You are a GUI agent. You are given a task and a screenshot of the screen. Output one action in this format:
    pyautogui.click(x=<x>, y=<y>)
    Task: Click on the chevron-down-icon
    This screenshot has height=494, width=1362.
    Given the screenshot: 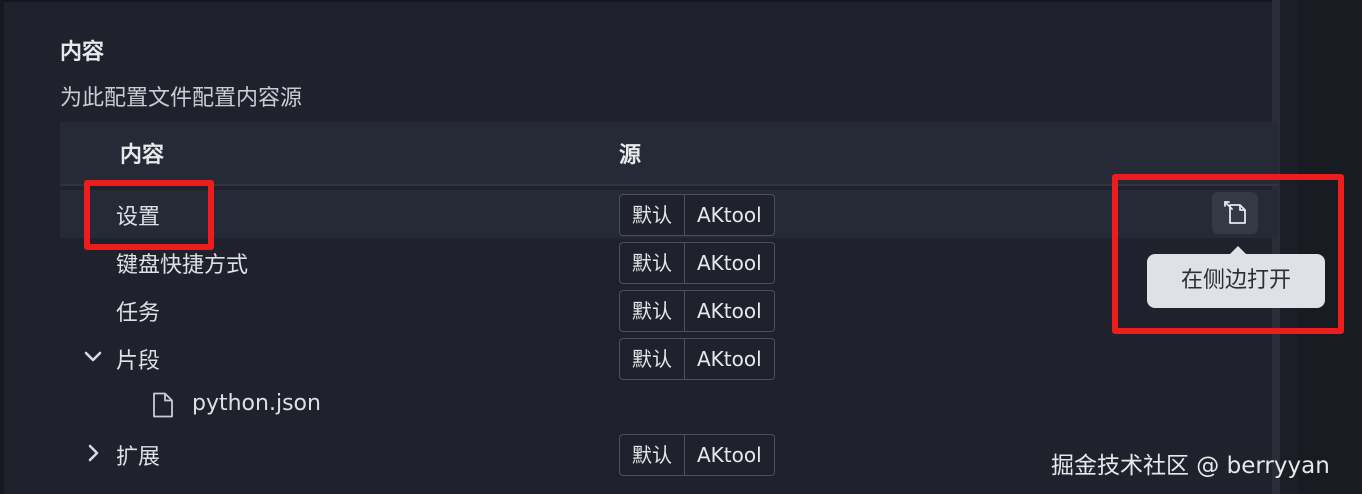 What is the action you would take?
    pyautogui.click(x=93, y=357)
    